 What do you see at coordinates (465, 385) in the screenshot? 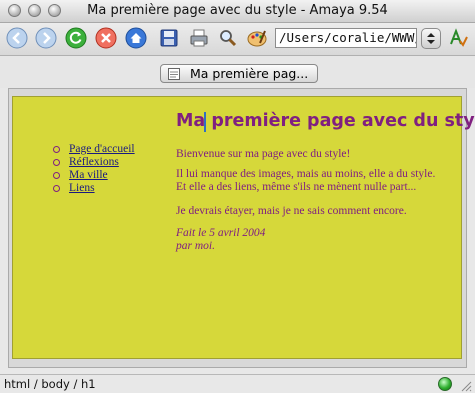
I see `resize-grip-icon` at bounding box center [465, 385].